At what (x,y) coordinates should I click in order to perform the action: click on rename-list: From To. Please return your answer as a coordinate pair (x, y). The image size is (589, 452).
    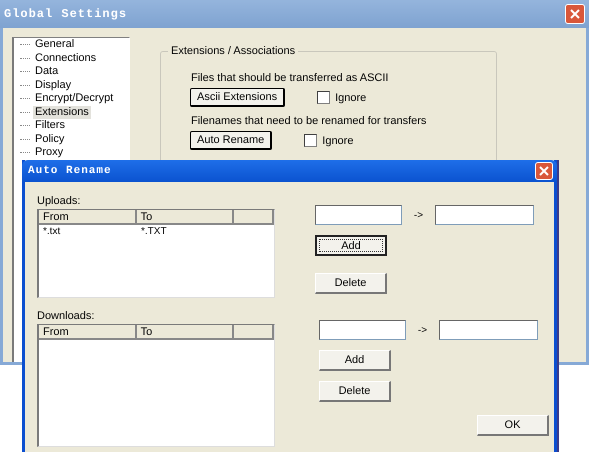
    Looking at the image, I should click on (156, 385).